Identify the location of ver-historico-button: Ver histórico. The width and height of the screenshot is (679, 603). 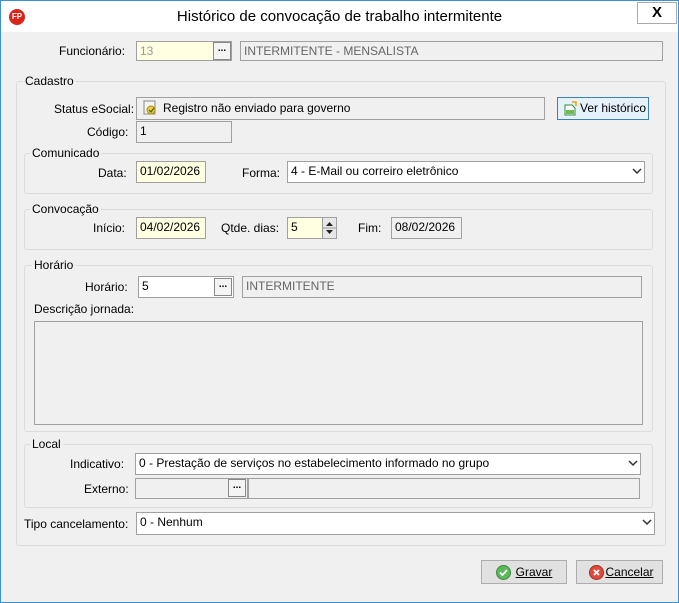
(603, 108).